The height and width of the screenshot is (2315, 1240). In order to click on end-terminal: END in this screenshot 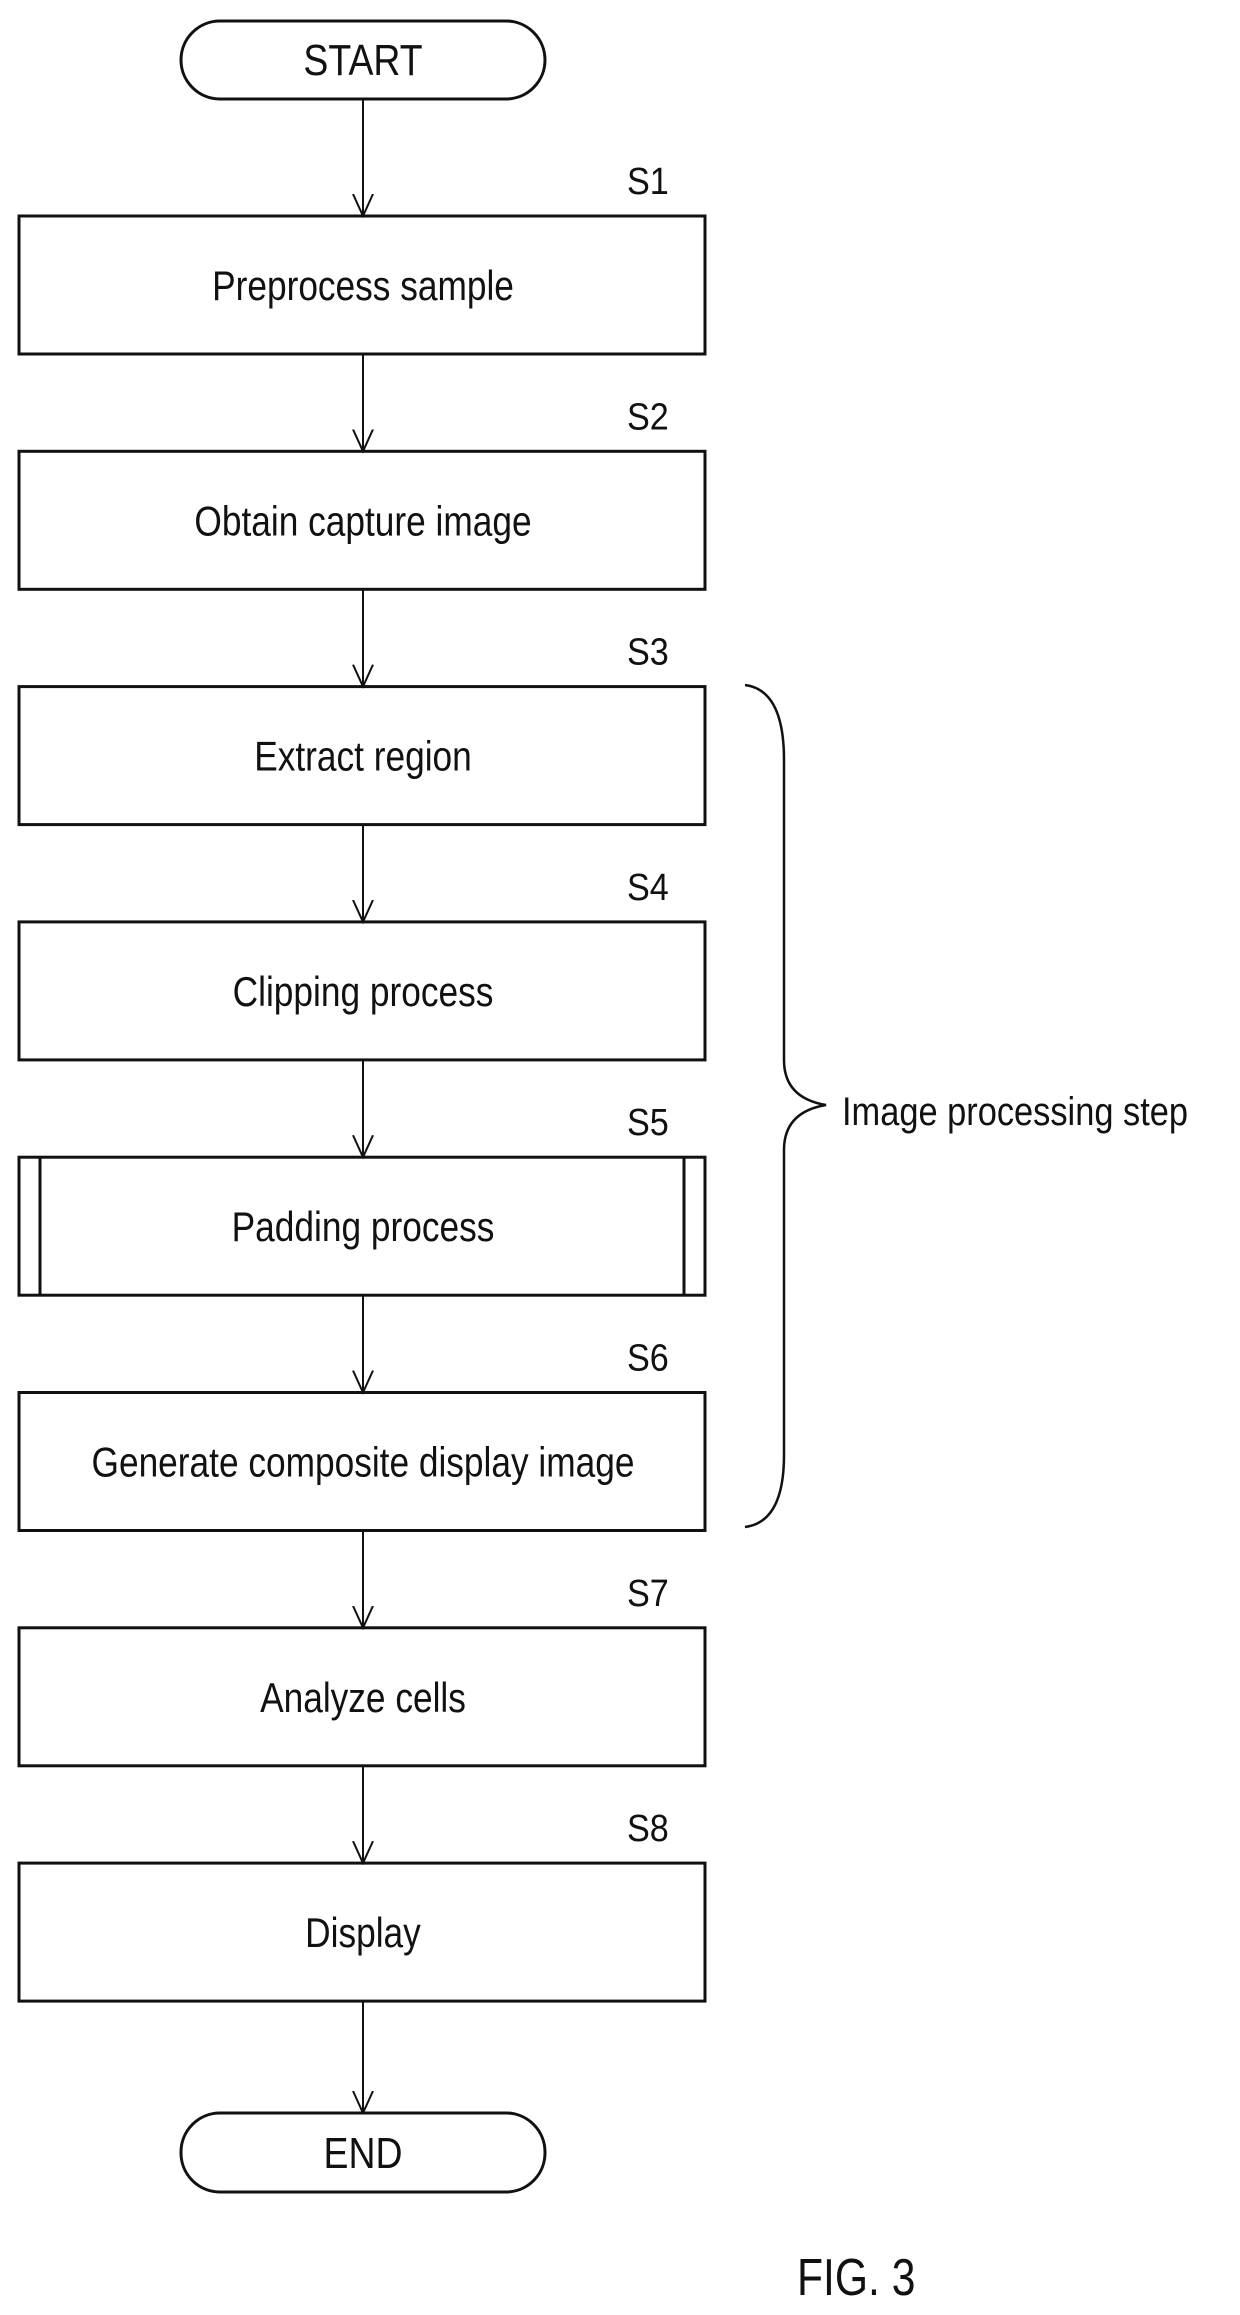, I will do `click(363, 2152)`.